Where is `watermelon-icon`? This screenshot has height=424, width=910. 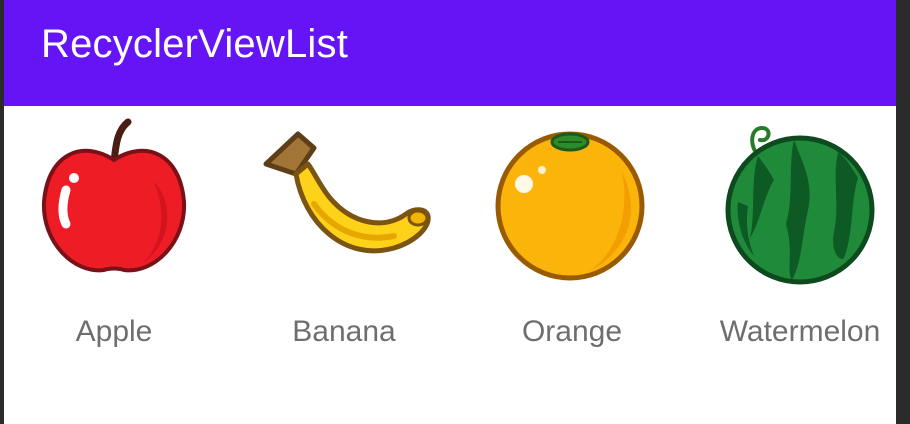
watermelon-icon is located at coordinates (800, 205).